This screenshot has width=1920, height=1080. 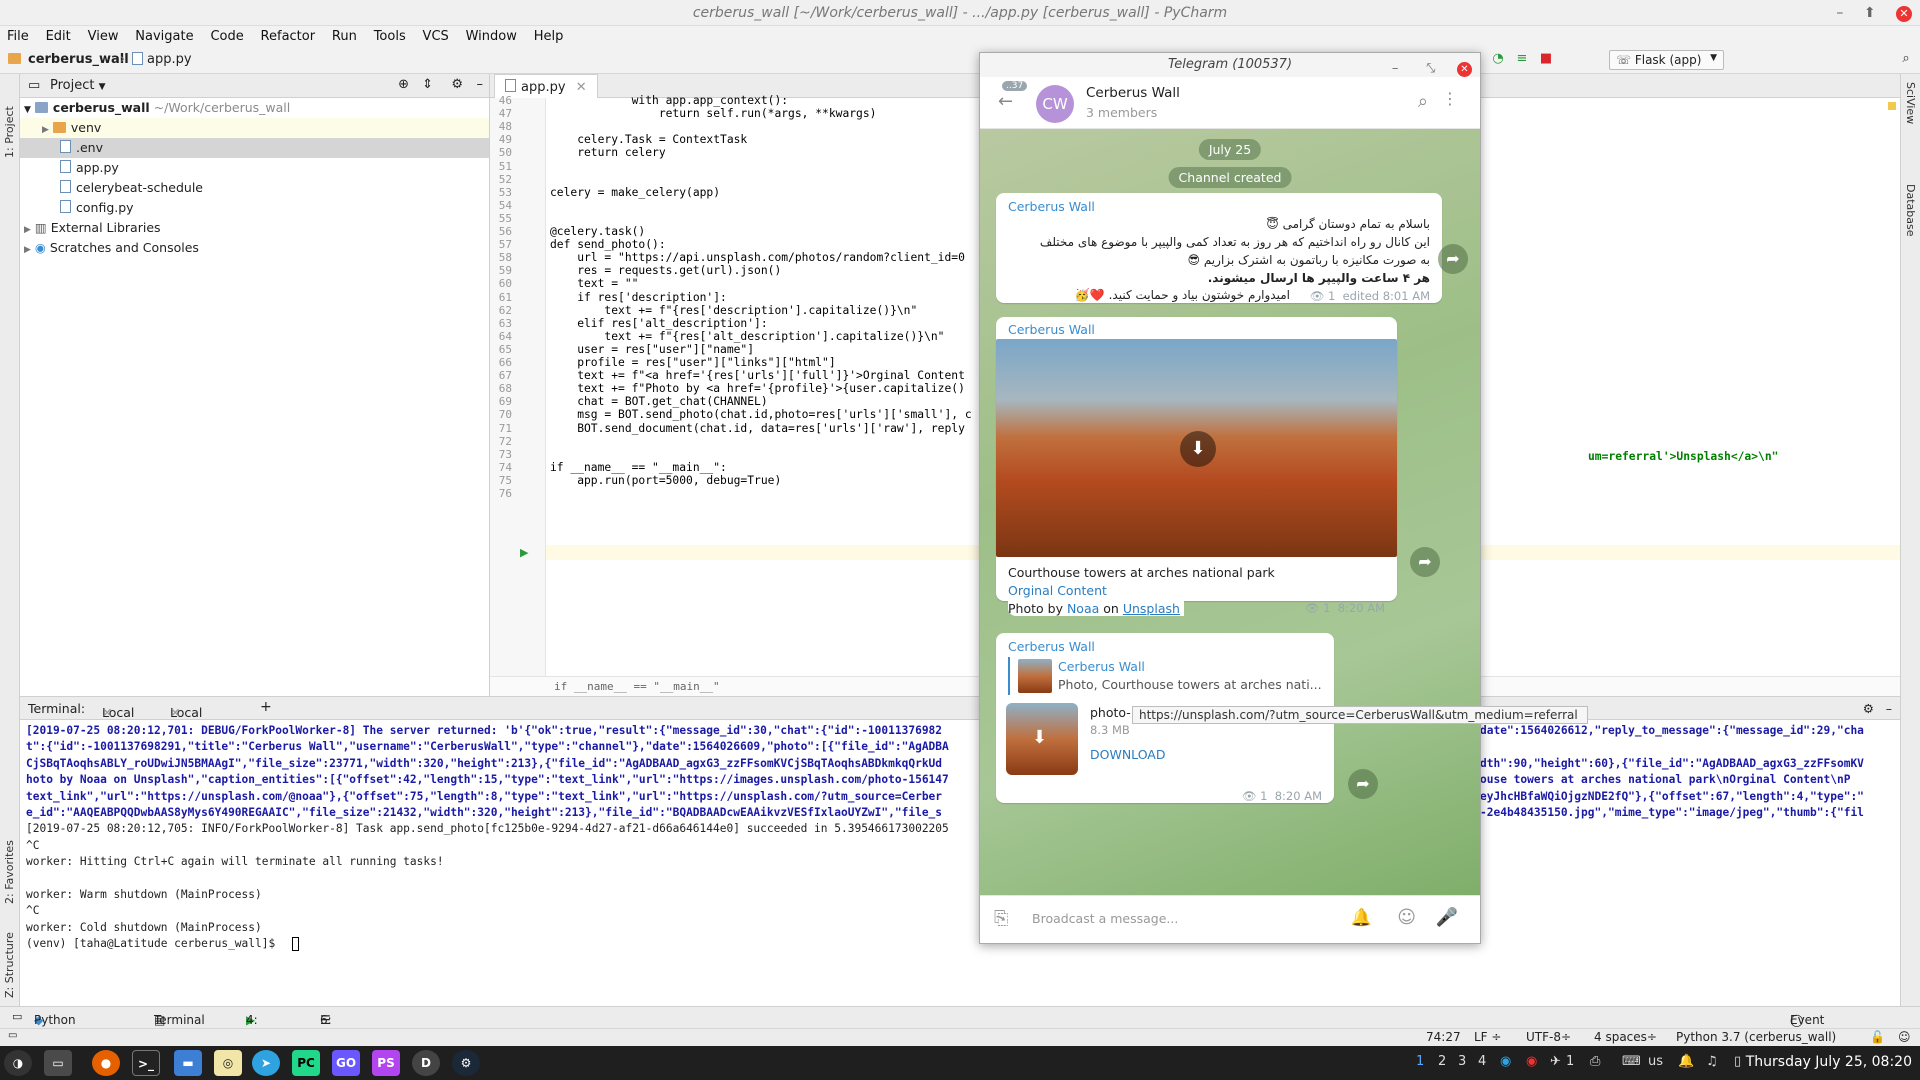 What do you see at coordinates (1443, 1037) in the screenshot?
I see `caret-position: 74:27` at bounding box center [1443, 1037].